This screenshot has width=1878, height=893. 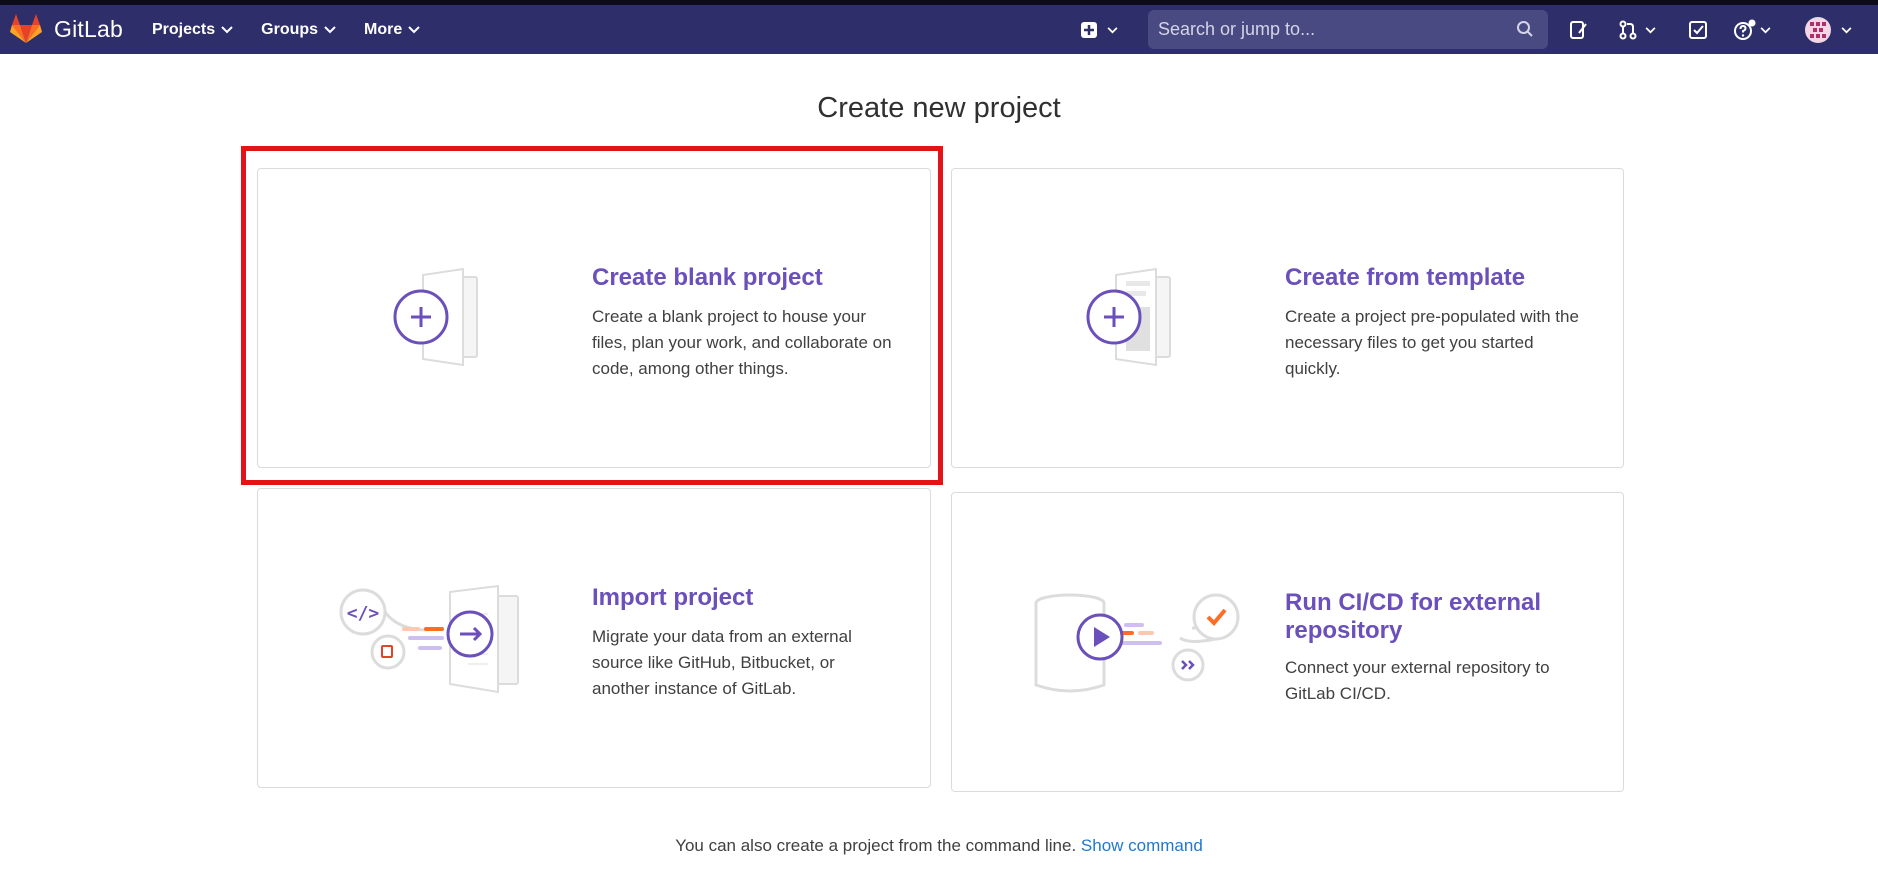 I want to click on issues-icon, so click(x=1578, y=30).